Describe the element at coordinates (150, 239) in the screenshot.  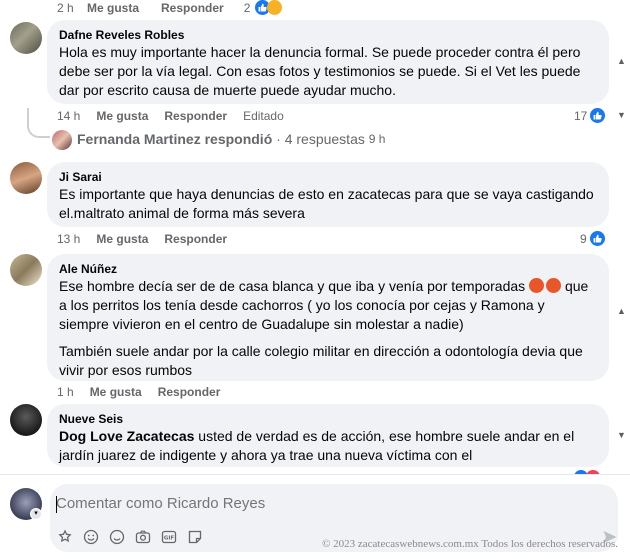
I see `comment-actions: 13 h Me gusta Responder` at that location.